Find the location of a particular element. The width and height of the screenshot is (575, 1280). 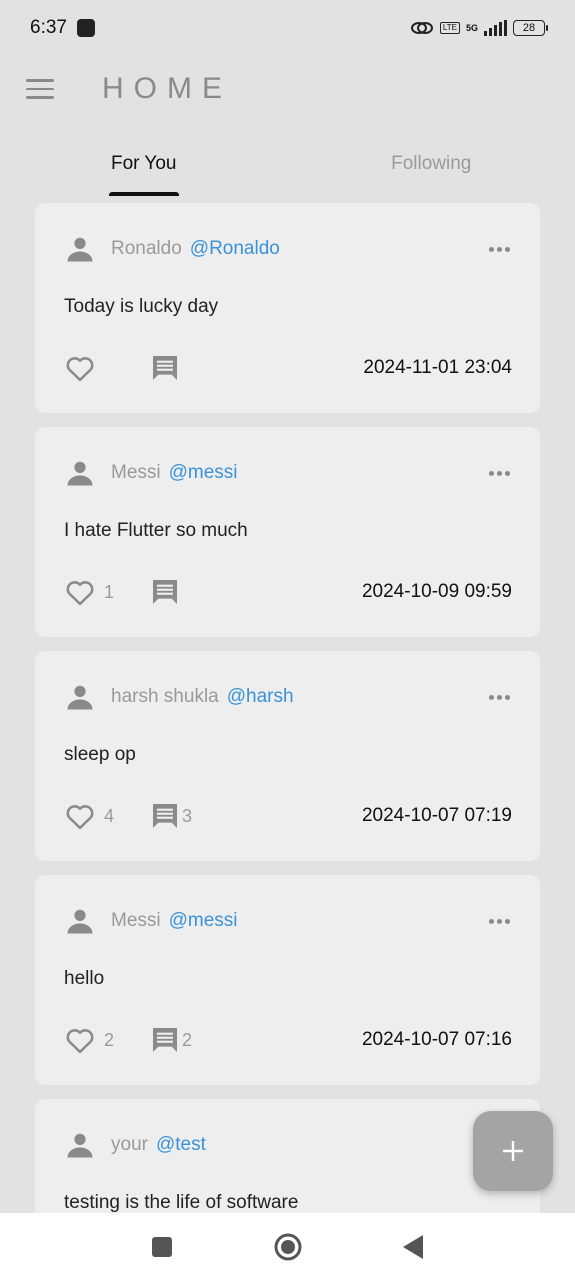

battery-level: 28 is located at coordinates (529, 28).